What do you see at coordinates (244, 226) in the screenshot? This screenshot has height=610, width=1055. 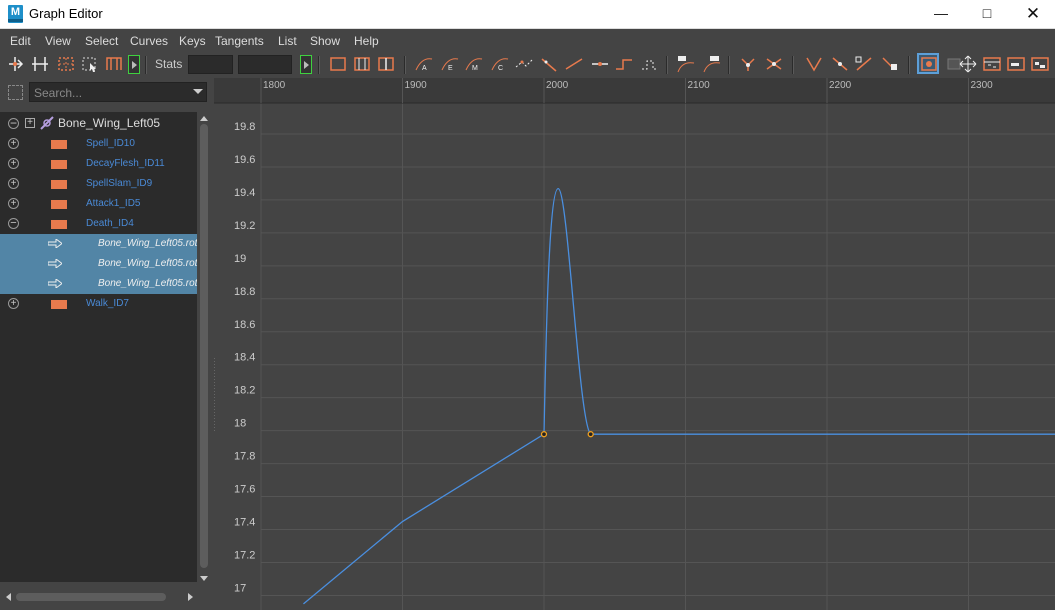 I see `y-tick-label: 19.2` at bounding box center [244, 226].